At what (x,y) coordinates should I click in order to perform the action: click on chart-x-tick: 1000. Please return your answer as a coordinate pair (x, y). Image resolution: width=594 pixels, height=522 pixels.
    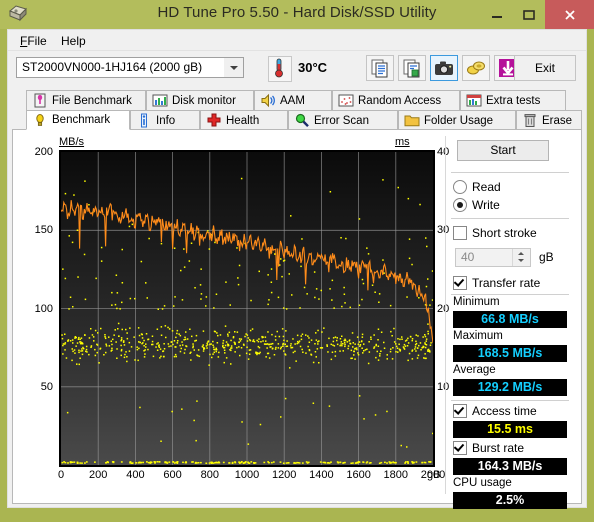
    Looking at the image, I should click on (247, 475).